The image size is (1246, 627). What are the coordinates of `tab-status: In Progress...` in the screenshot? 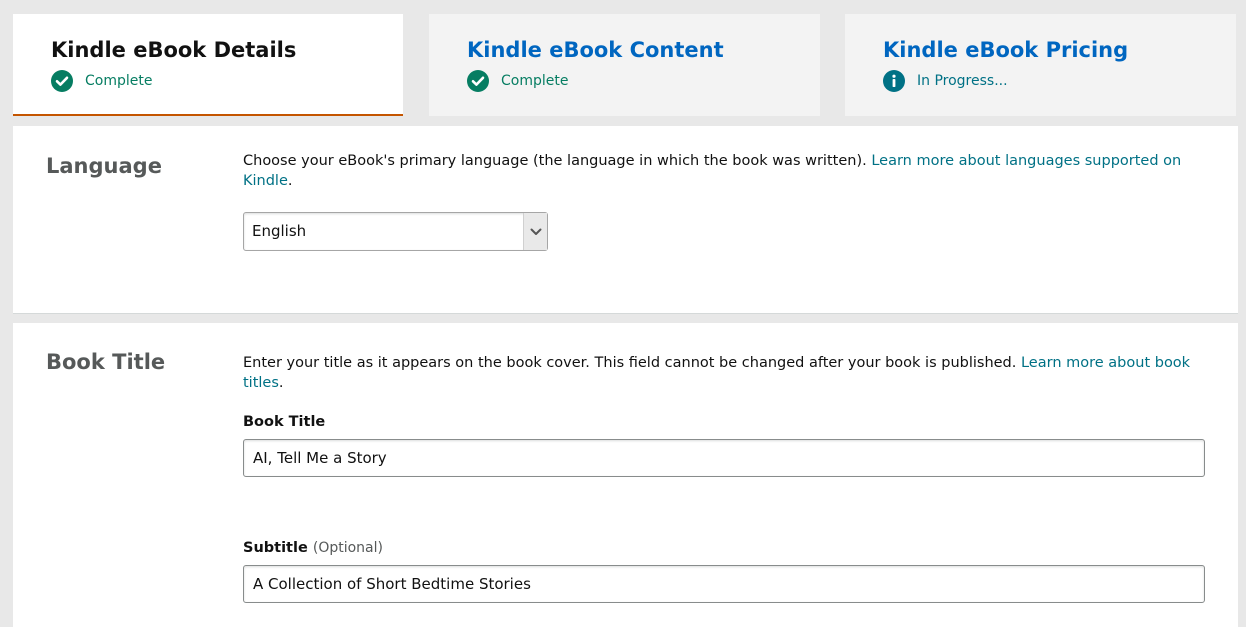 It's located at (1059, 81).